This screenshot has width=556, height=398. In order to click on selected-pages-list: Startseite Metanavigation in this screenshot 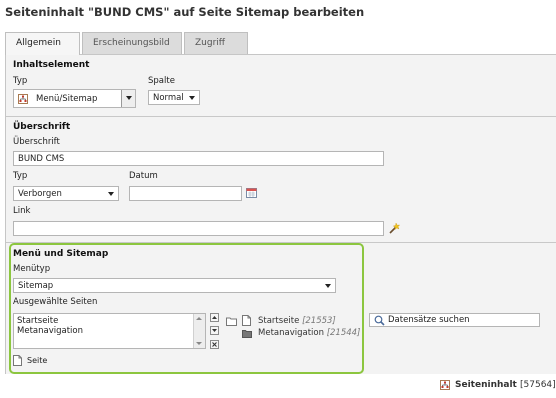, I will do `click(109, 331)`.